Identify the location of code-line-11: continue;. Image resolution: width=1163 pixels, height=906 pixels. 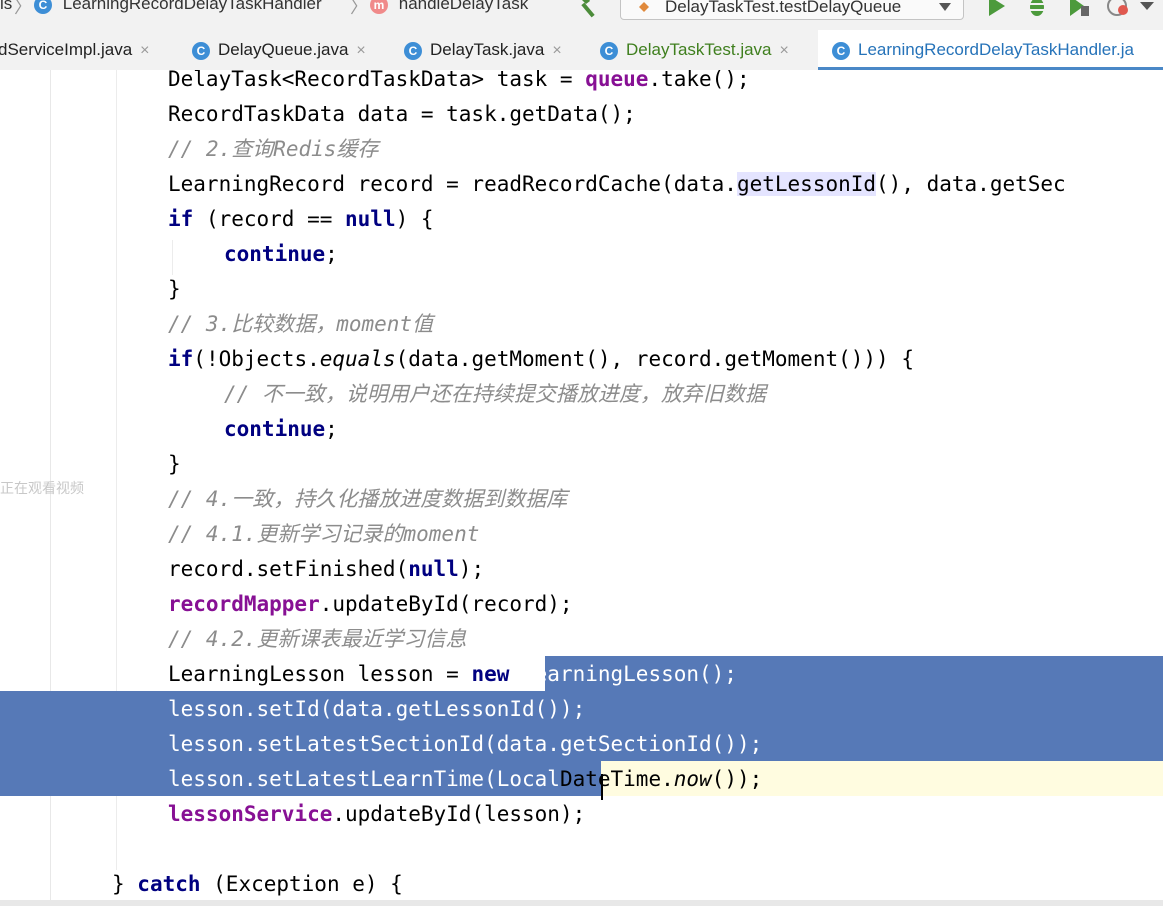
(281, 429).